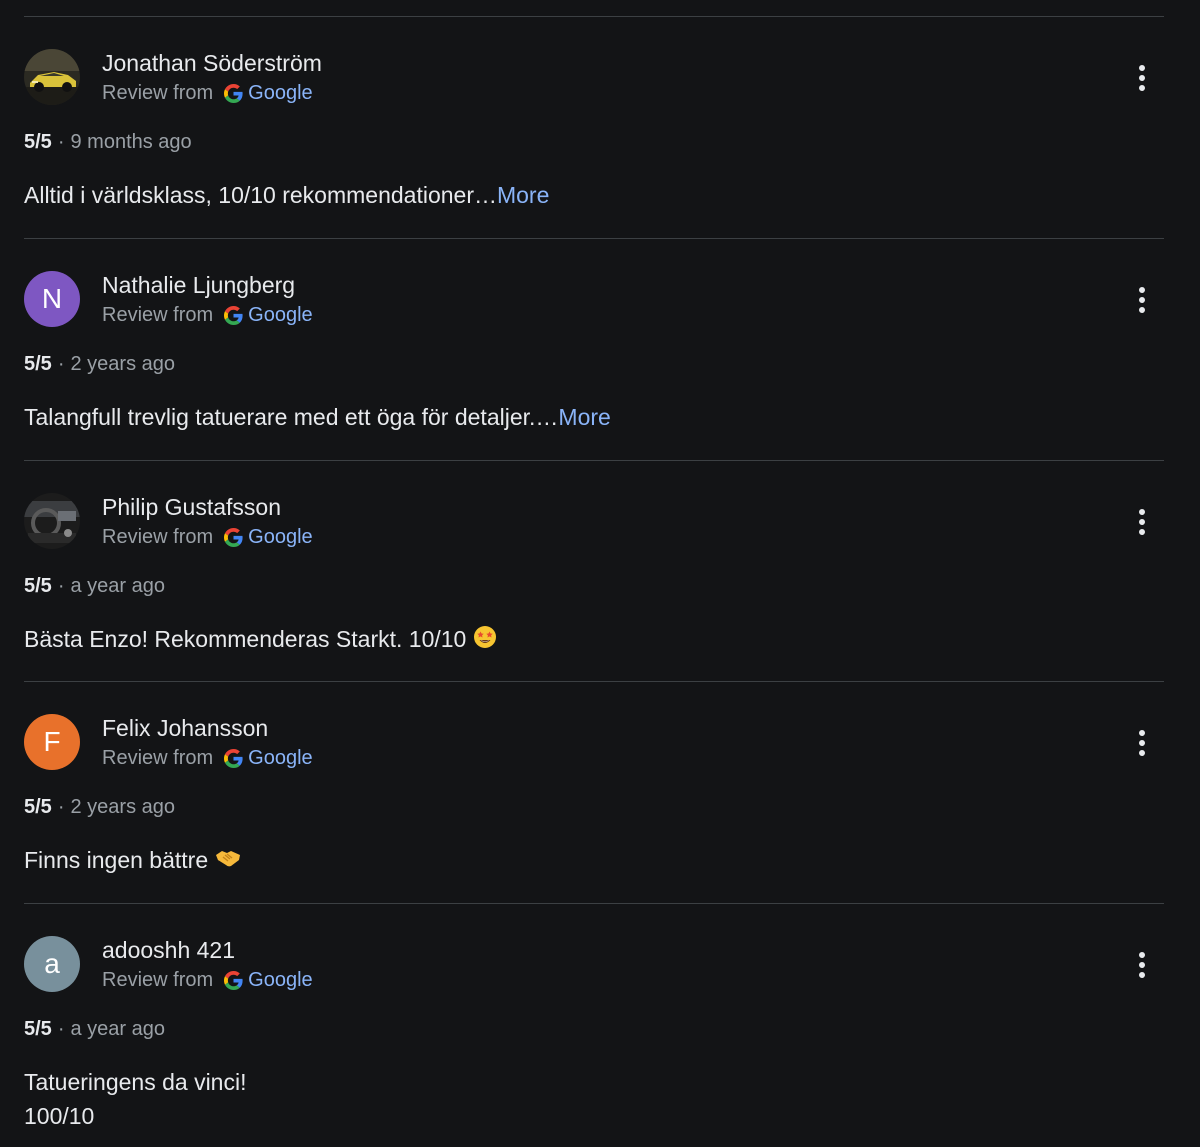 Image resolution: width=1200 pixels, height=1147 pixels. I want to click on car-photo-icon, so click(52, 77).